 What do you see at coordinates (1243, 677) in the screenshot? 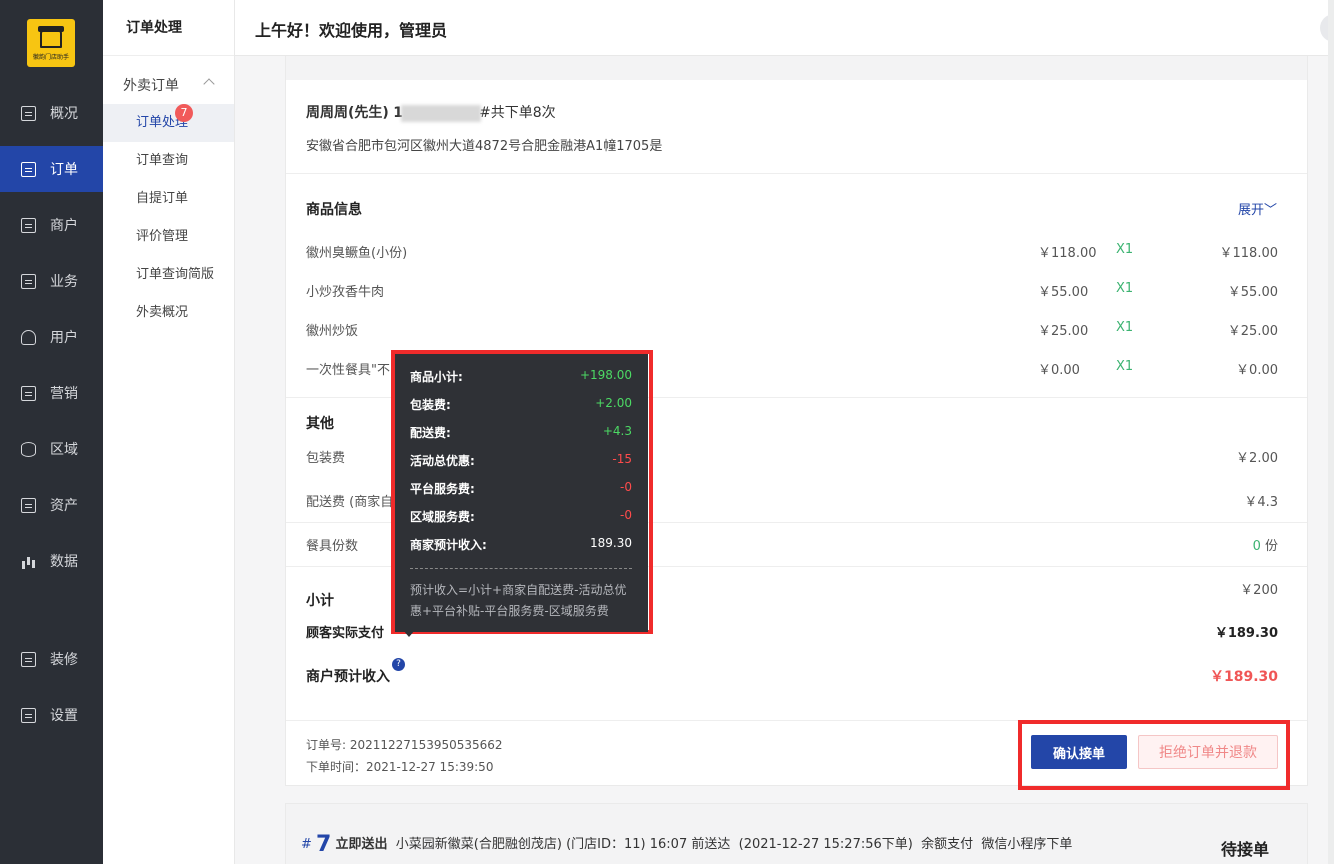
I see `income-value: ￥189.30` at bounding box center [1243, 677].